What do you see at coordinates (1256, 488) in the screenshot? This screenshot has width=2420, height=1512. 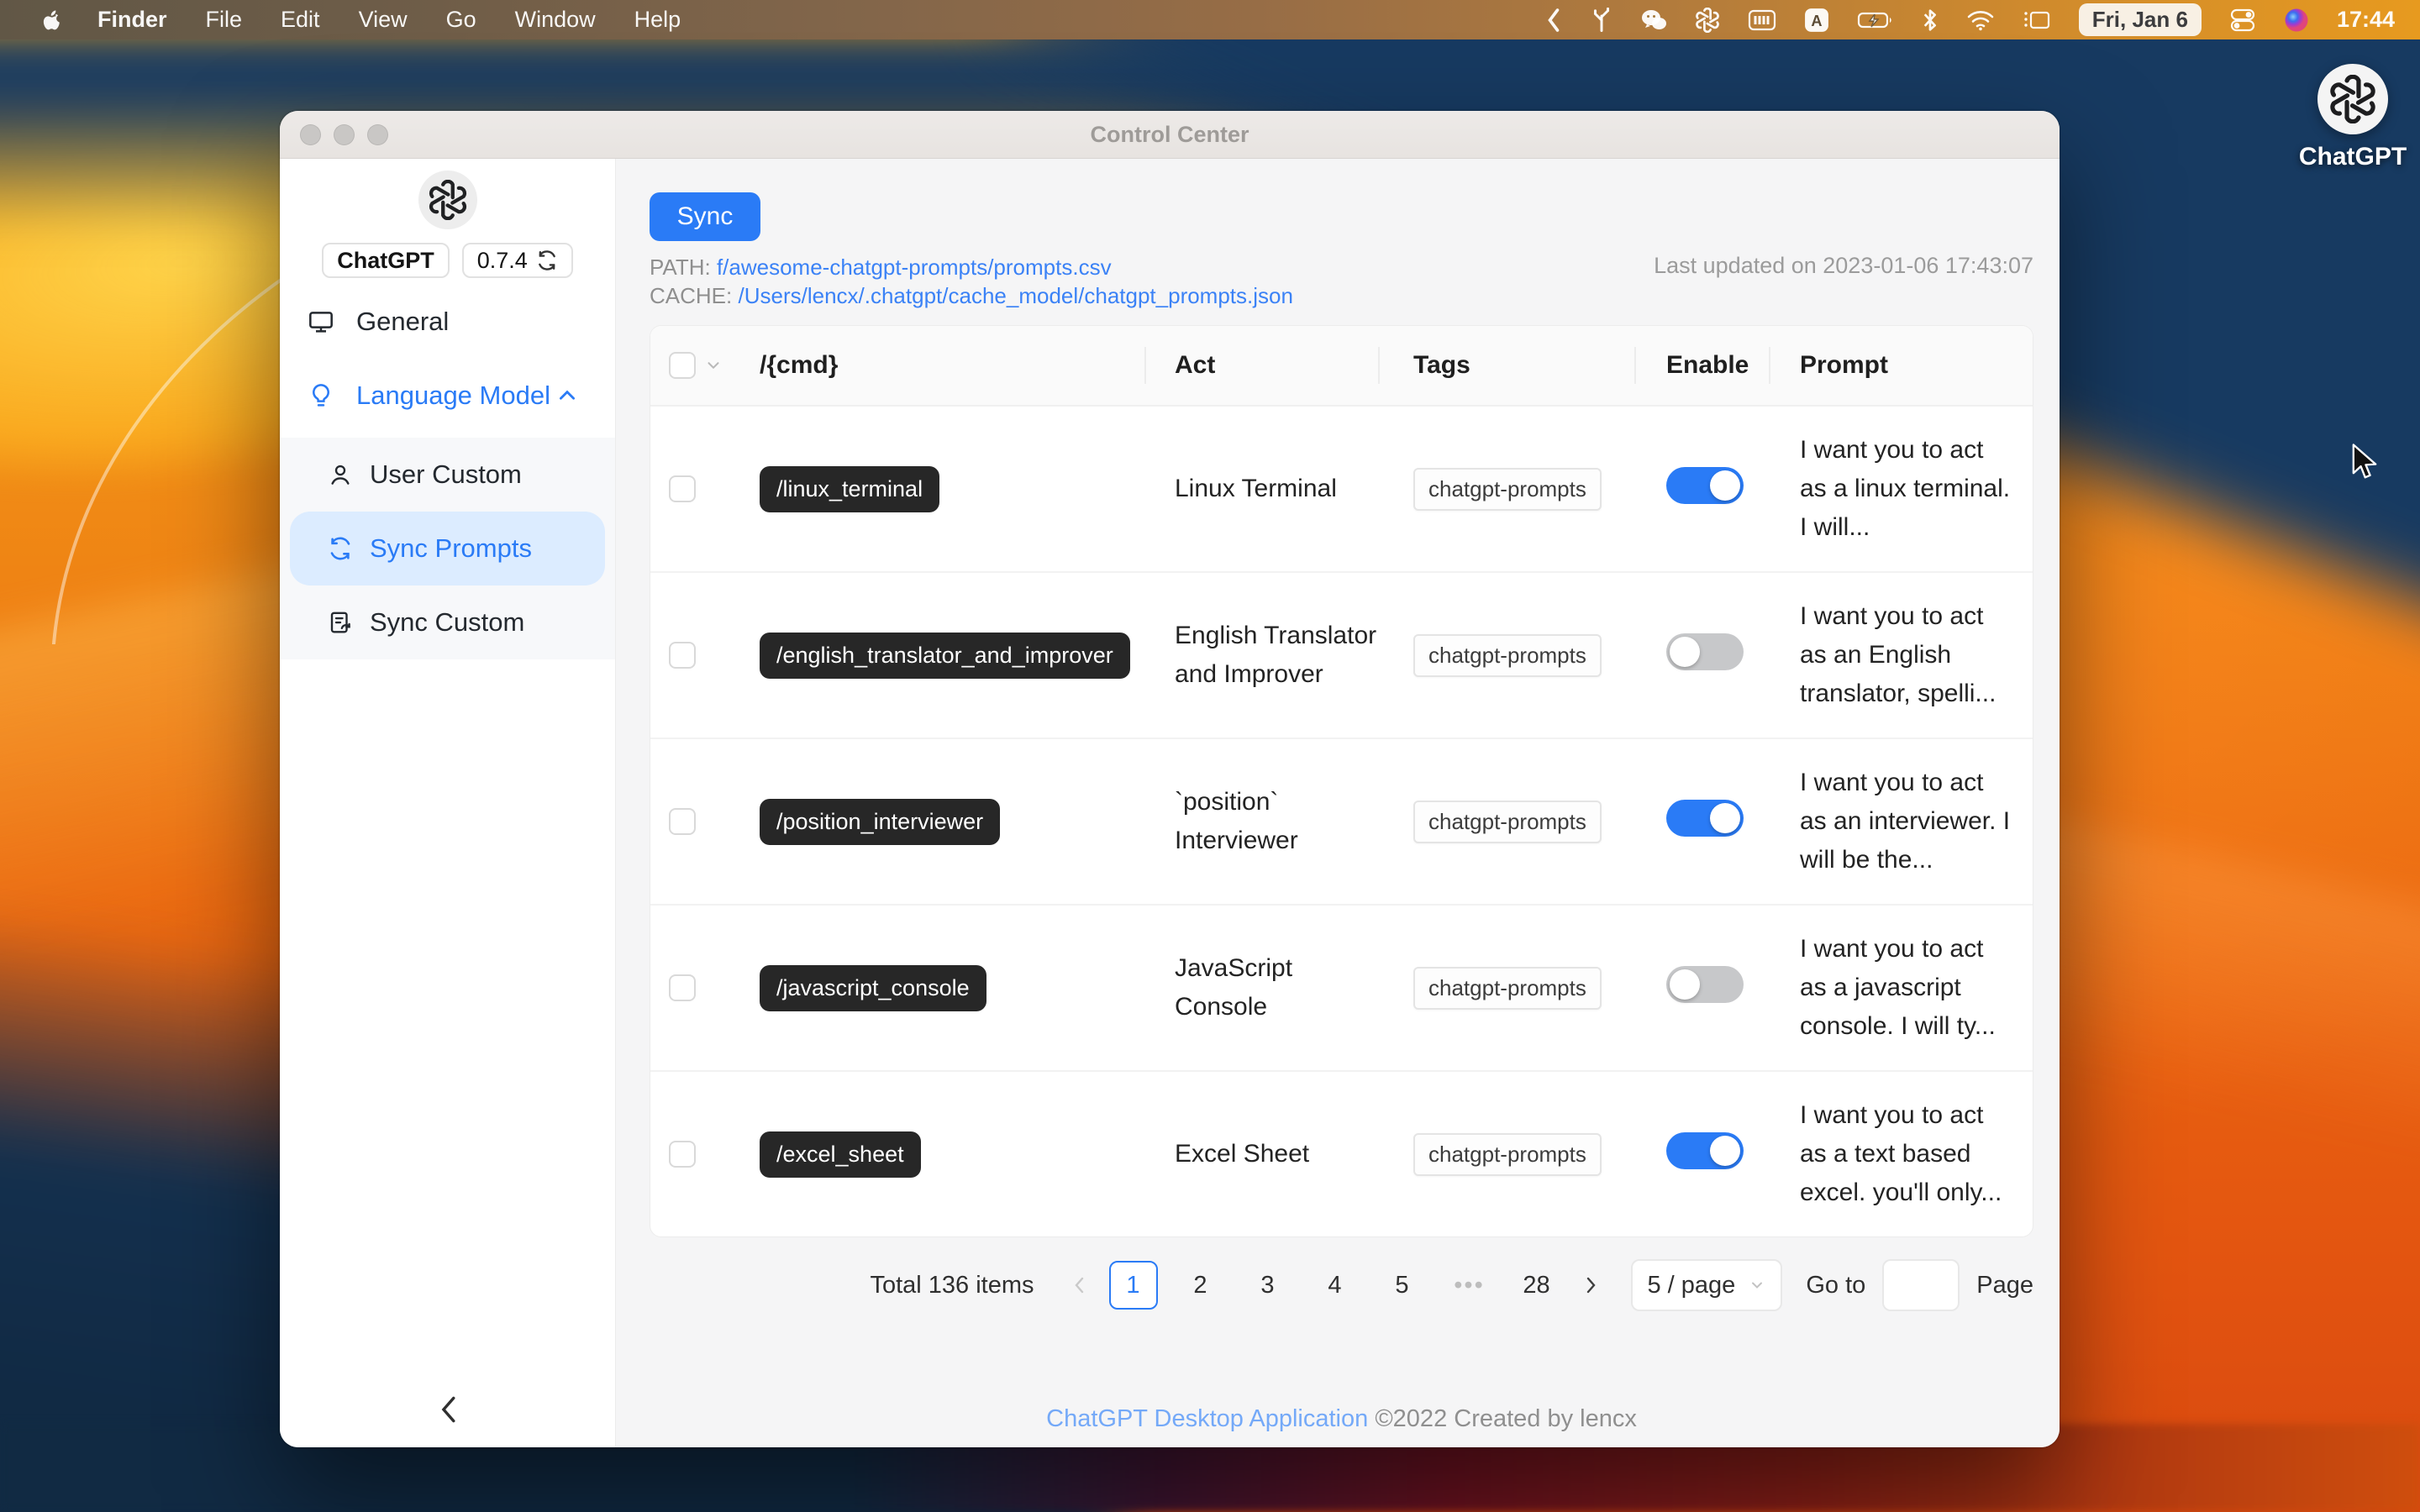 I see `act-cell: Linux Terminal` at bounding box center [1256, 488].